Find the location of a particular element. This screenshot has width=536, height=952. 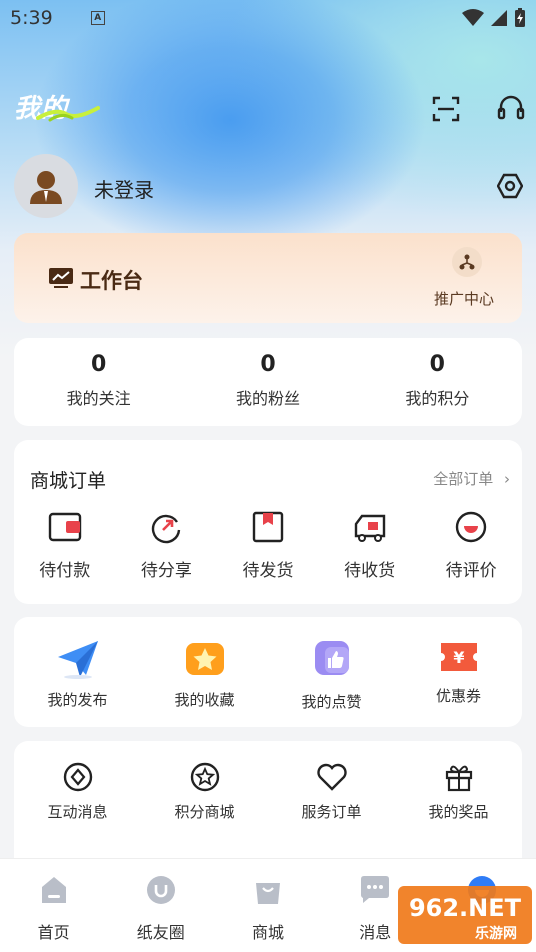

home-icon is located at coordinates (53, 890).